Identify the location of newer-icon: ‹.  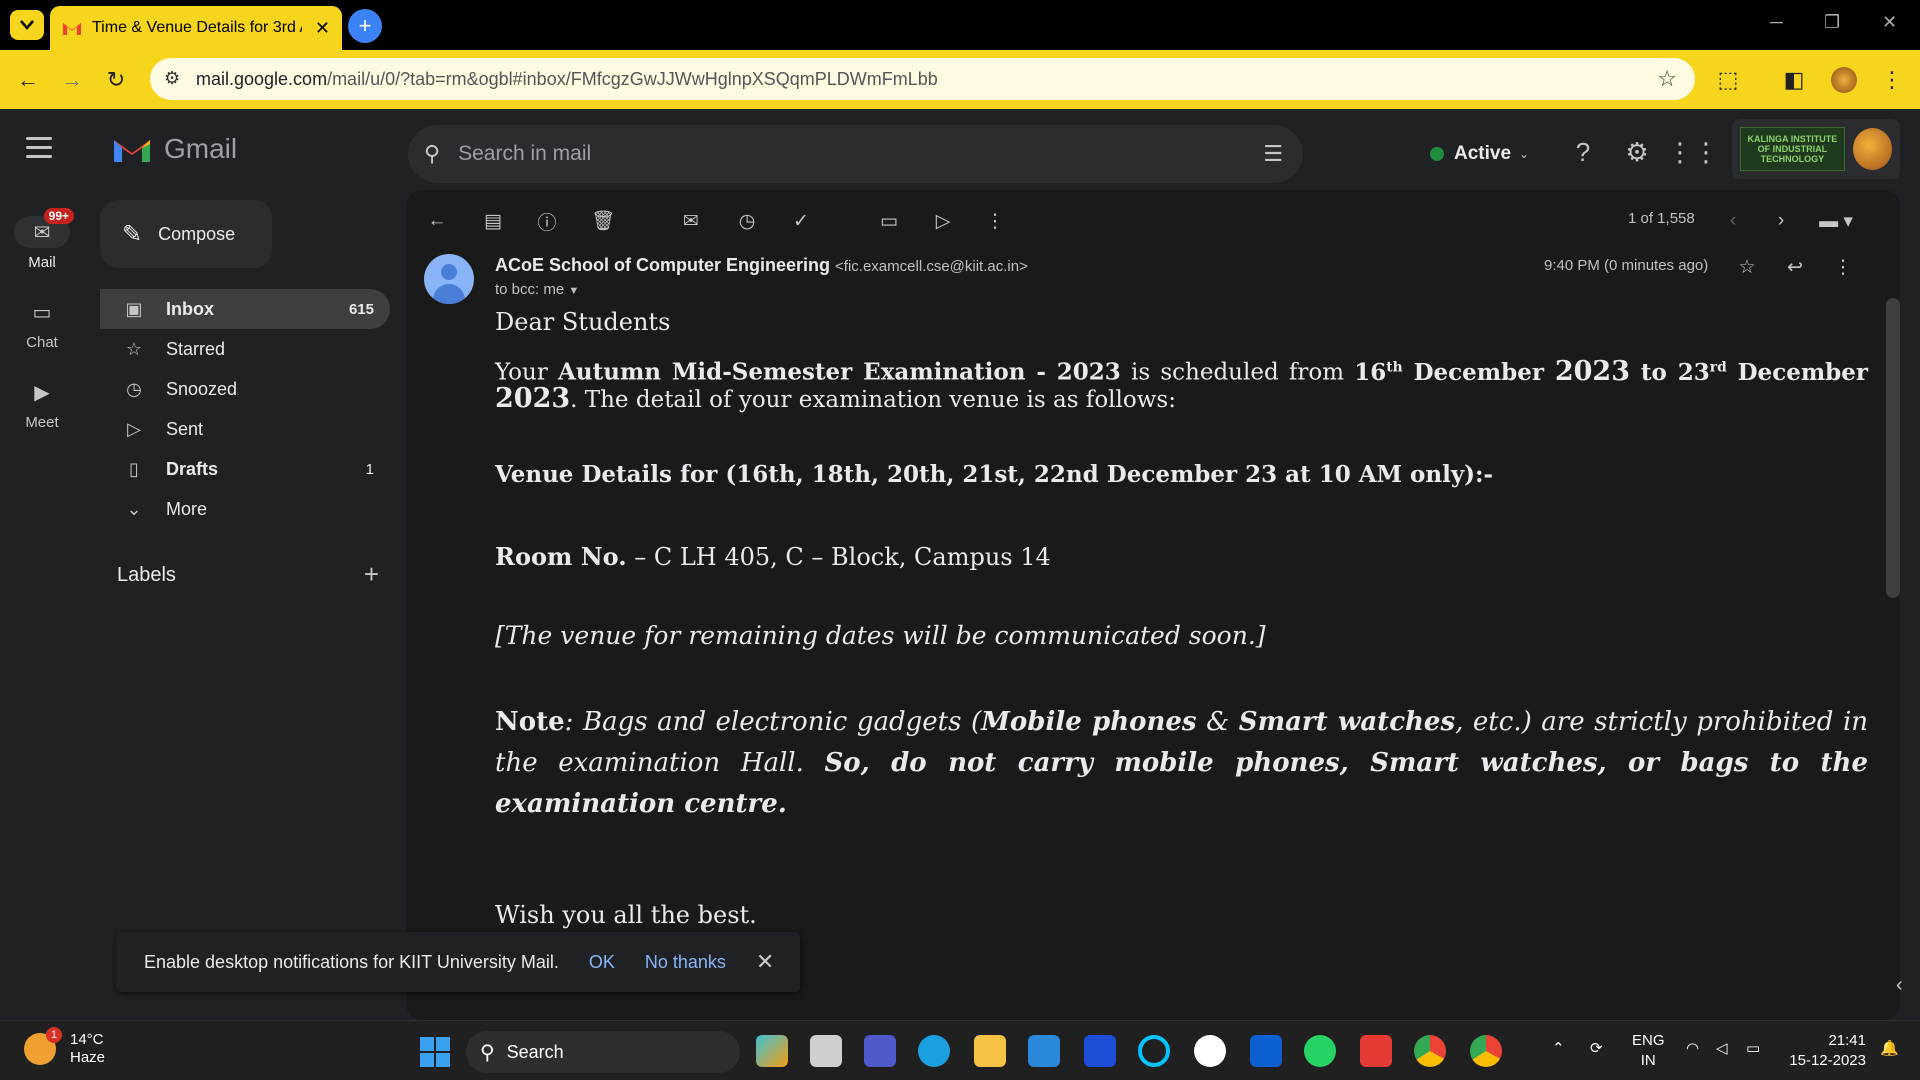
(1733, 221).